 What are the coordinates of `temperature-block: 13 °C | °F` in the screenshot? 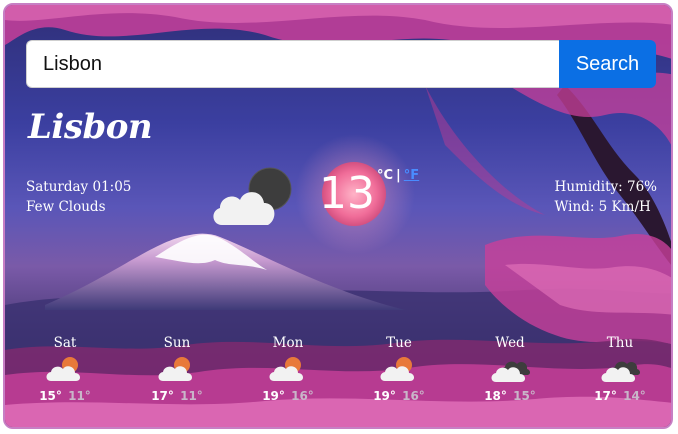 It's located at (369, 194).